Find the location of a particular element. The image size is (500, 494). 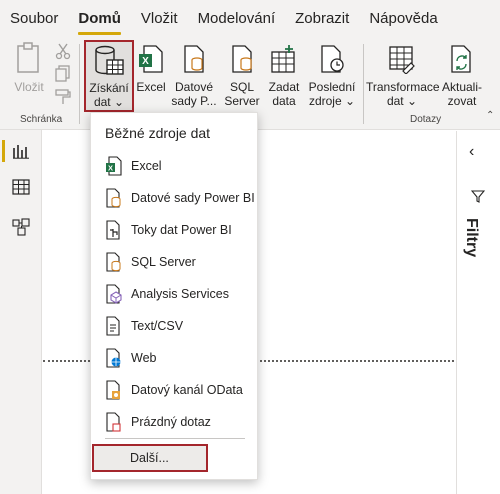

dropdown-item-text-csv: Text/CSV is located at coordinates (174, 326).